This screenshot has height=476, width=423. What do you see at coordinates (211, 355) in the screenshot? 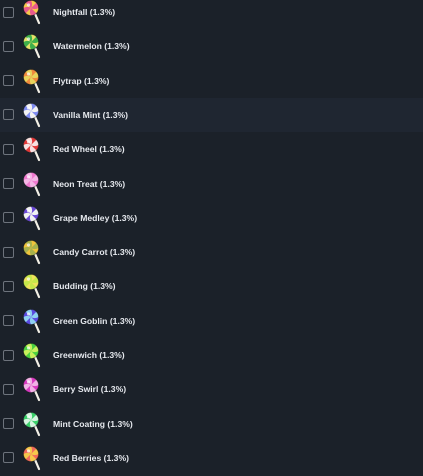
I see `list-item: Greenwich (1.3%)` at bounding box center [211, 355].